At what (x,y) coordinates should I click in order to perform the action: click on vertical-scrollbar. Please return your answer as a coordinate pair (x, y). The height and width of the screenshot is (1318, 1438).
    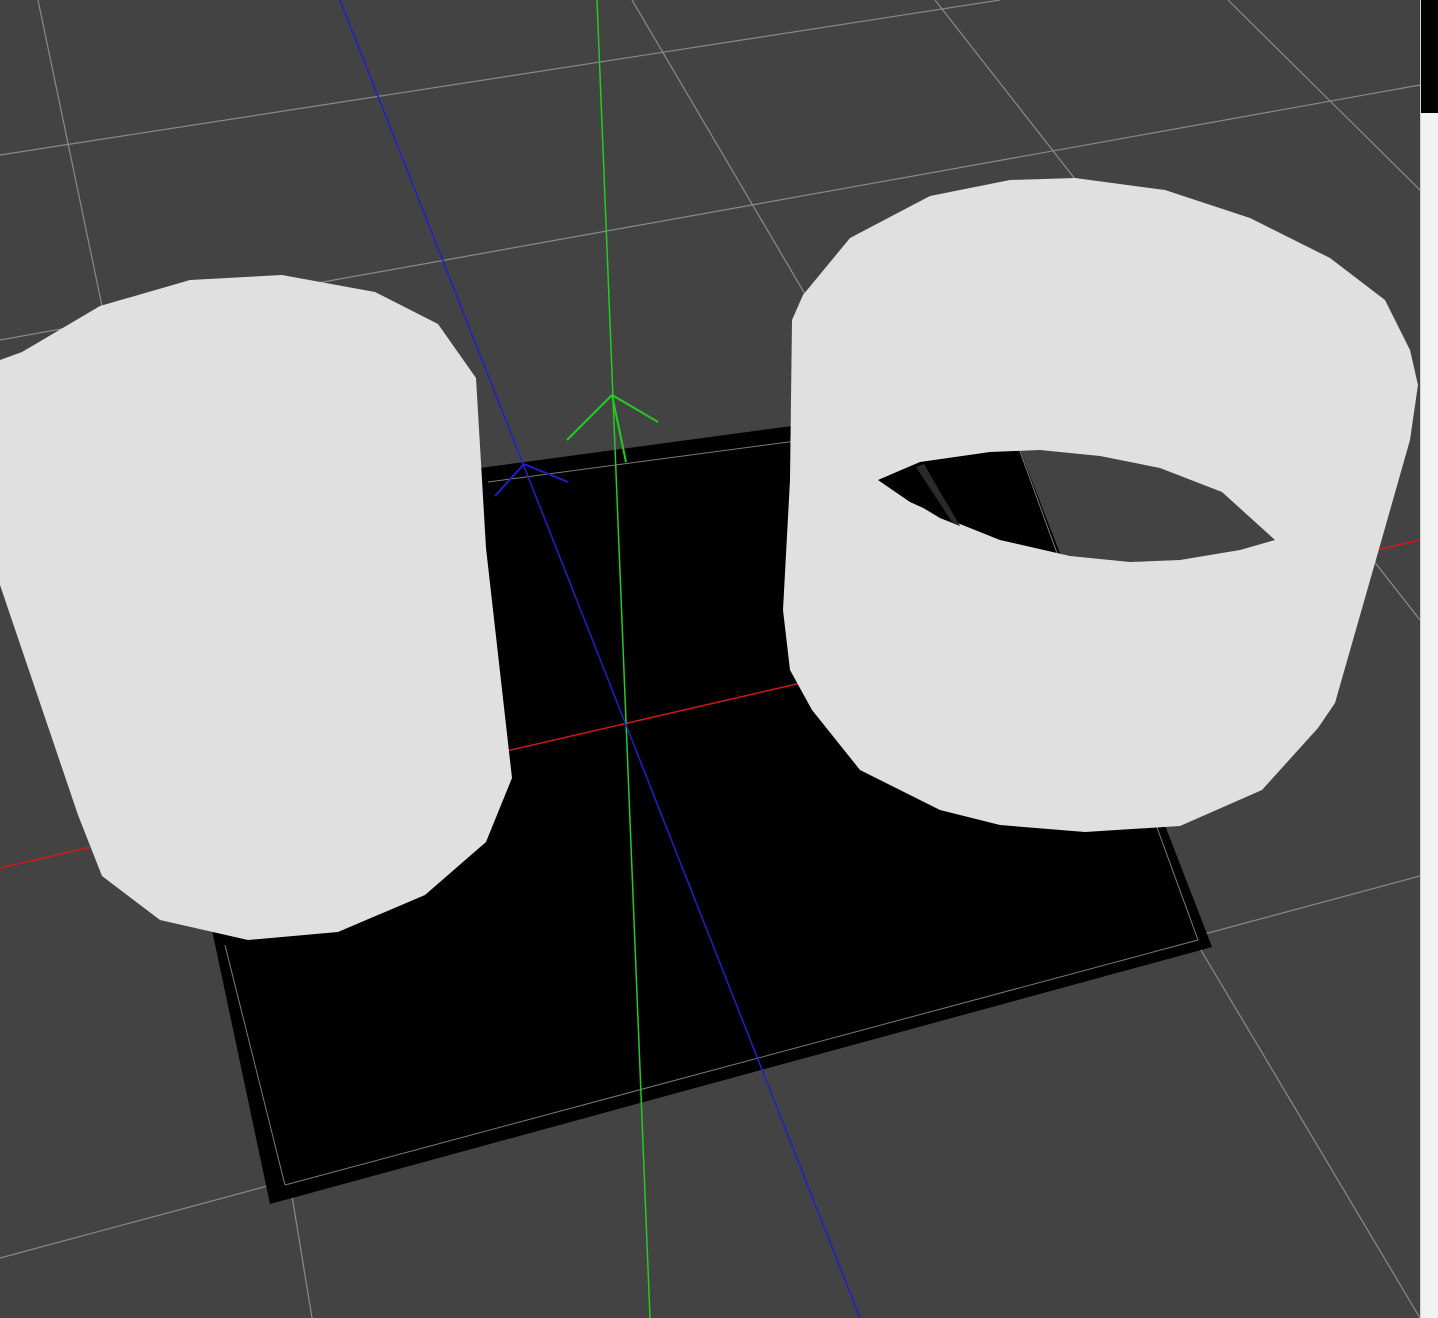
    Looking at the image, I should click on (1429, 659).